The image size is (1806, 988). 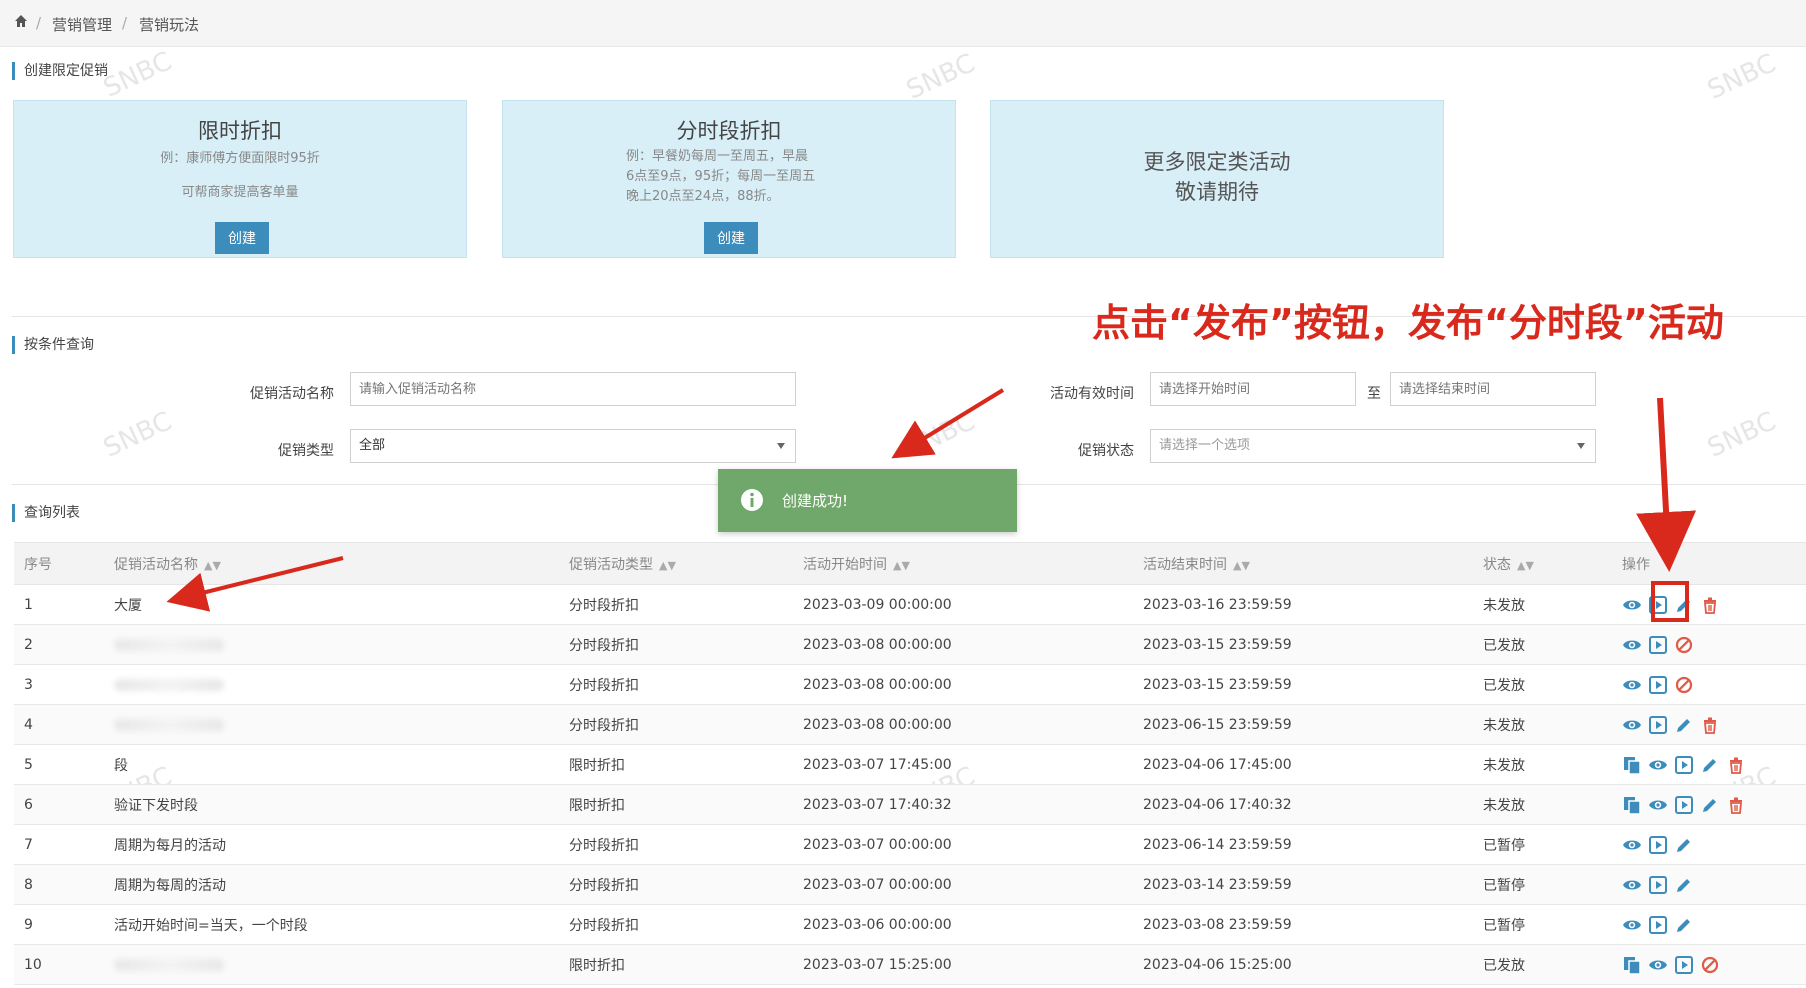 I want to click on toast-message: 创建成功!, so click(x=815, y=501).